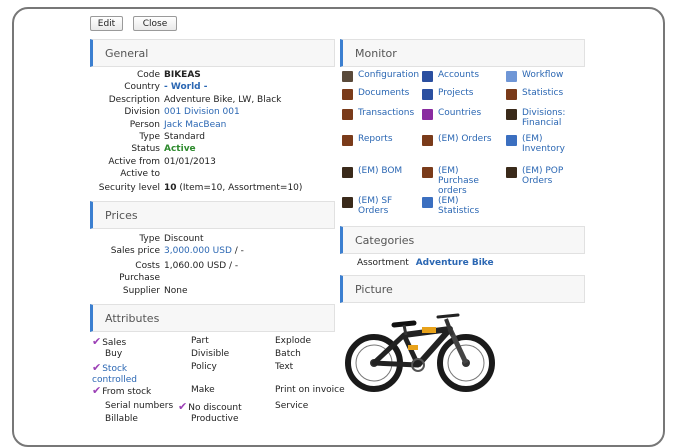 The height and width of the screenshot is (447, 680). I want to click on monitor-link: Transactions, so click(381, 114).